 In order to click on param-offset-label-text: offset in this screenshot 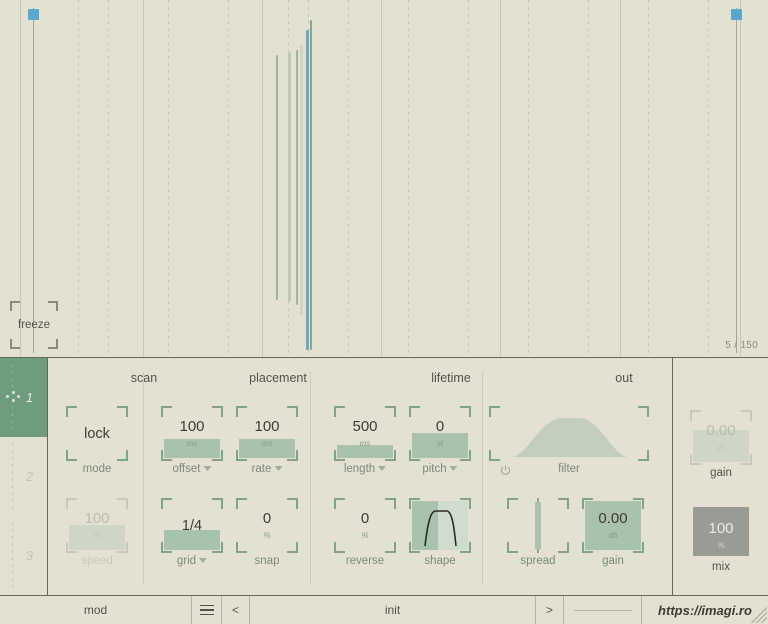, I will do `click(186, 469)`.